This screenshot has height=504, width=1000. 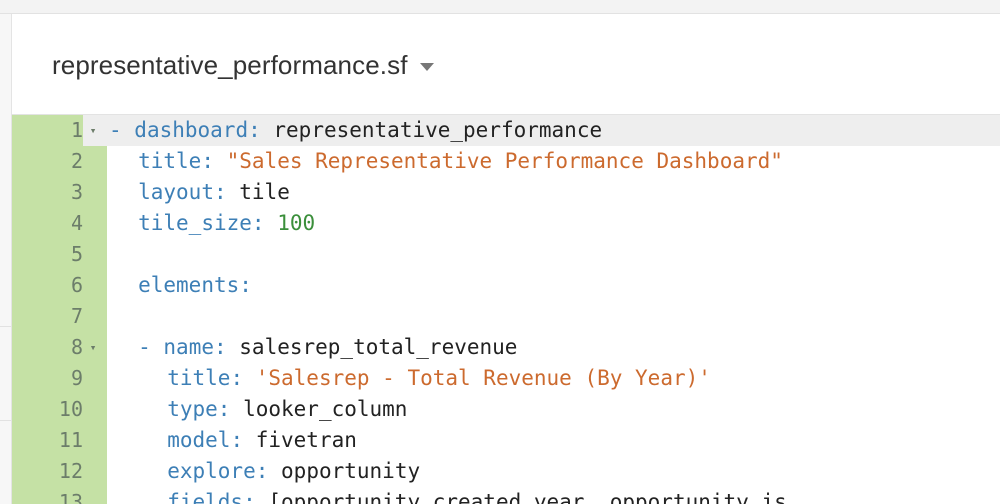 What do you see at coordinates (264, 192) in the screenshot?
I see `yaml-value: tile` at bounding box center [264, 192].